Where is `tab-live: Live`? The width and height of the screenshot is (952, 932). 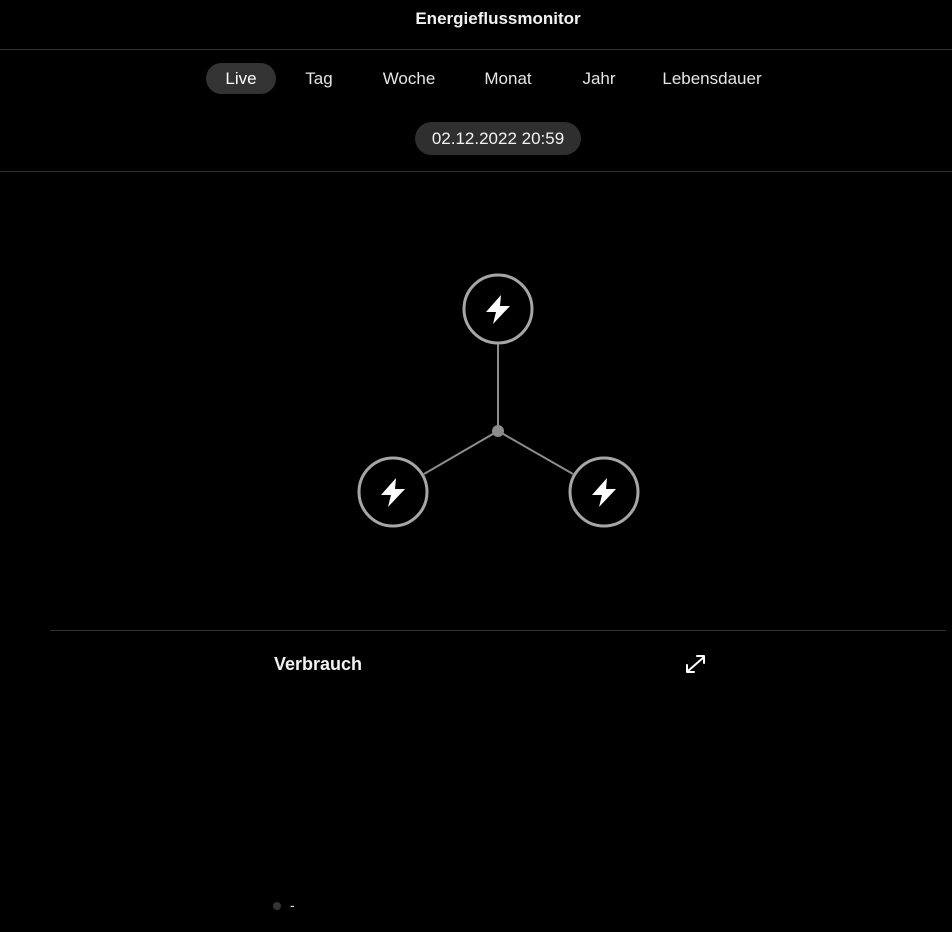 tab-live: Live is located at coordinates (241, 78).